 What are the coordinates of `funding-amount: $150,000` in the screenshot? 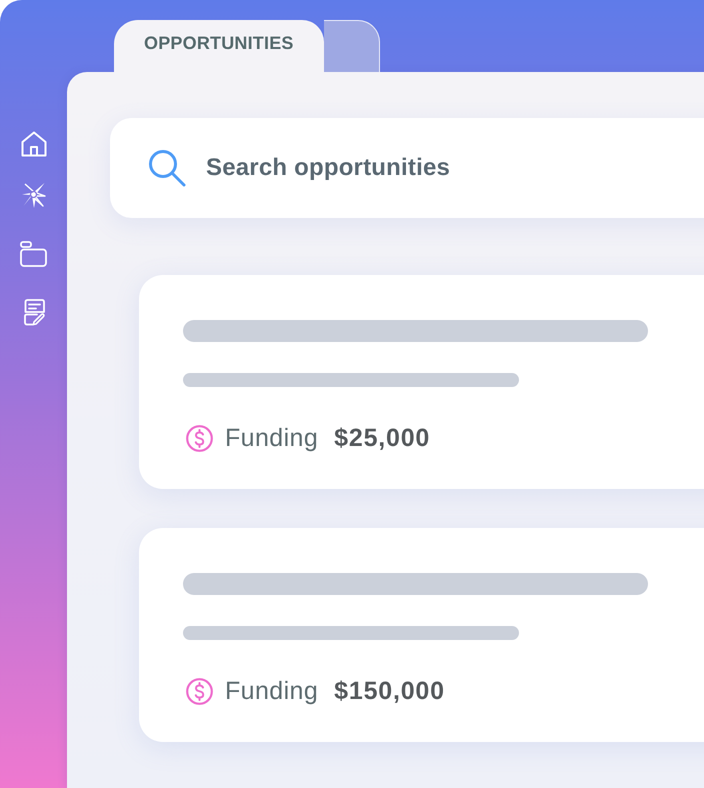 It's located at (389, 691).